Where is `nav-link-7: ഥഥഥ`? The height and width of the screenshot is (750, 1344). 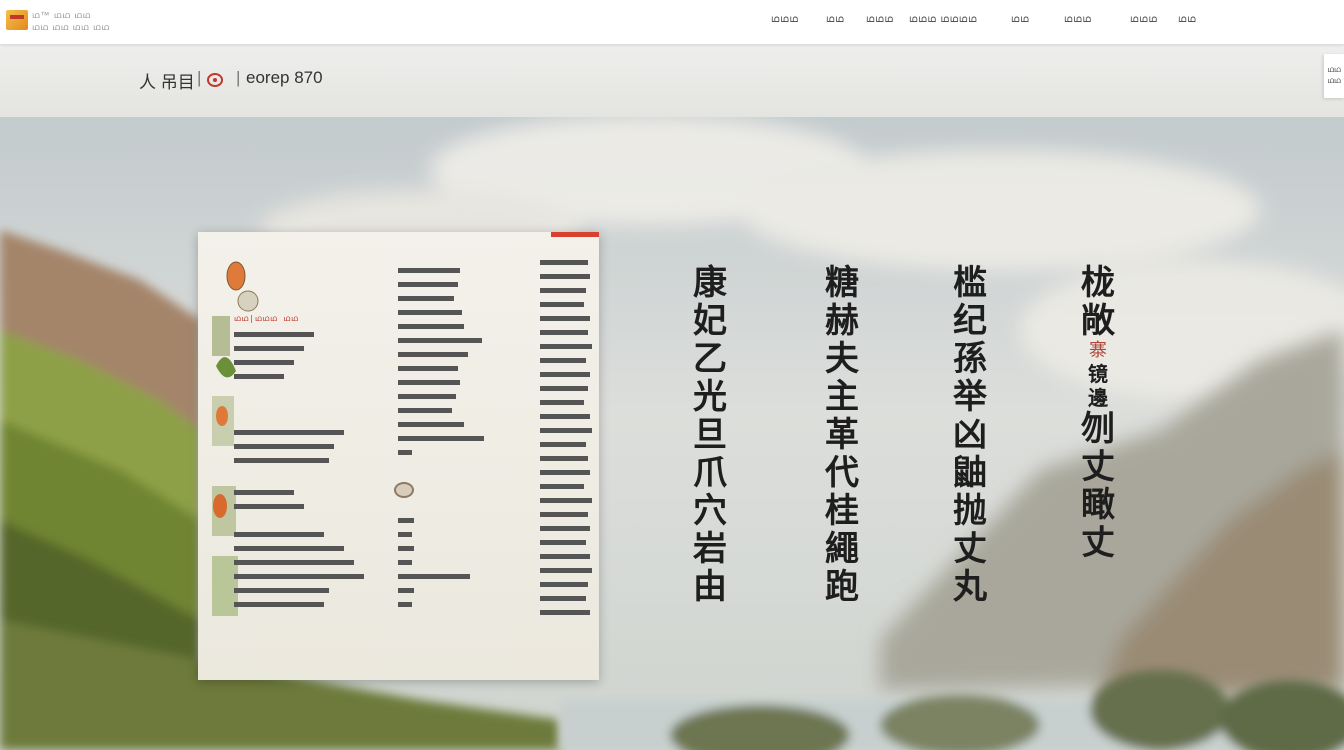
nav-link-7: ഥഥഥ is located at coordinates (1144, 19).